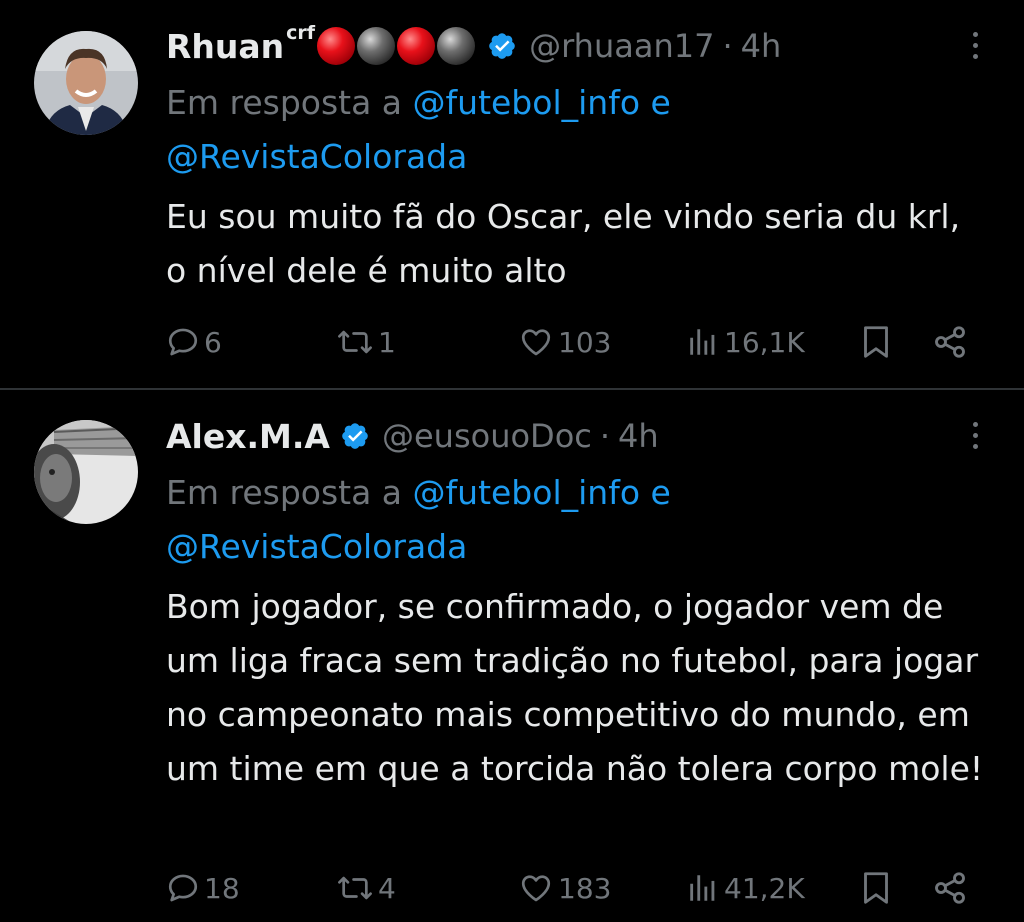  I want to click on view-count: 16,1K, so click(764, 342).